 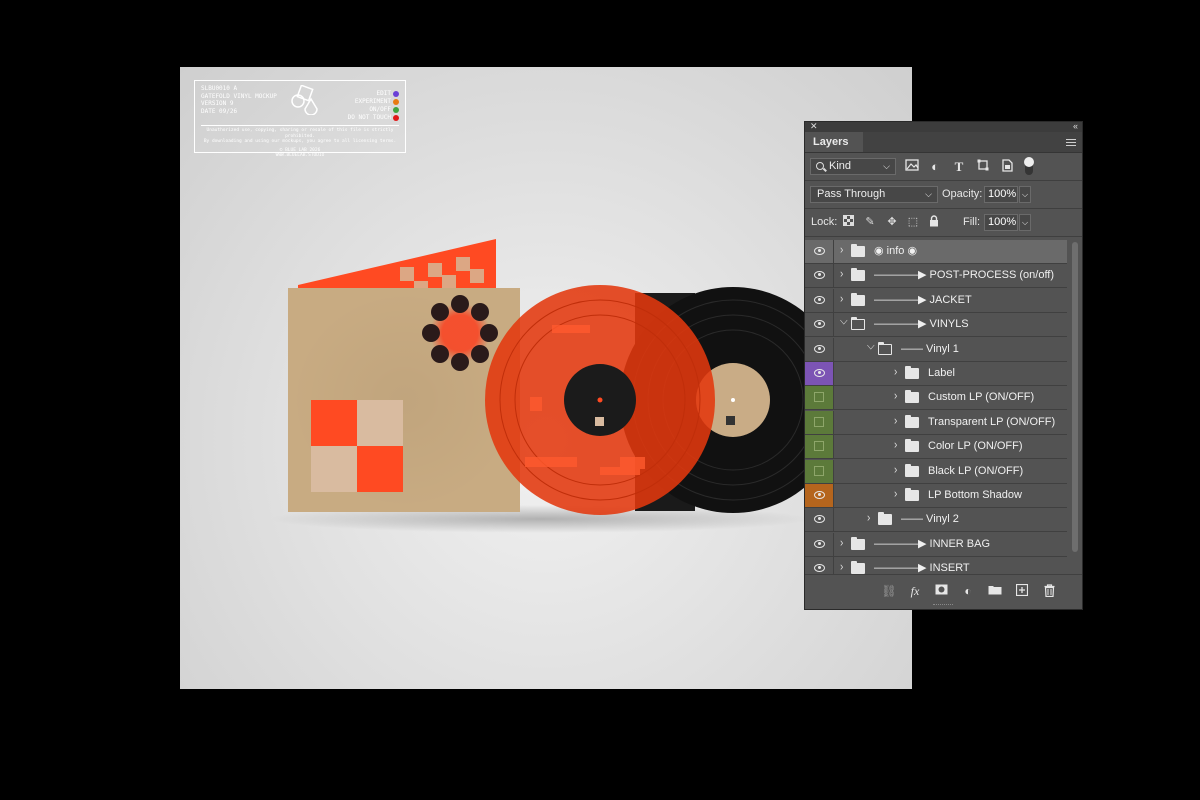 I want to click on opacity-input: 100%, so click(x=1001, y=194).